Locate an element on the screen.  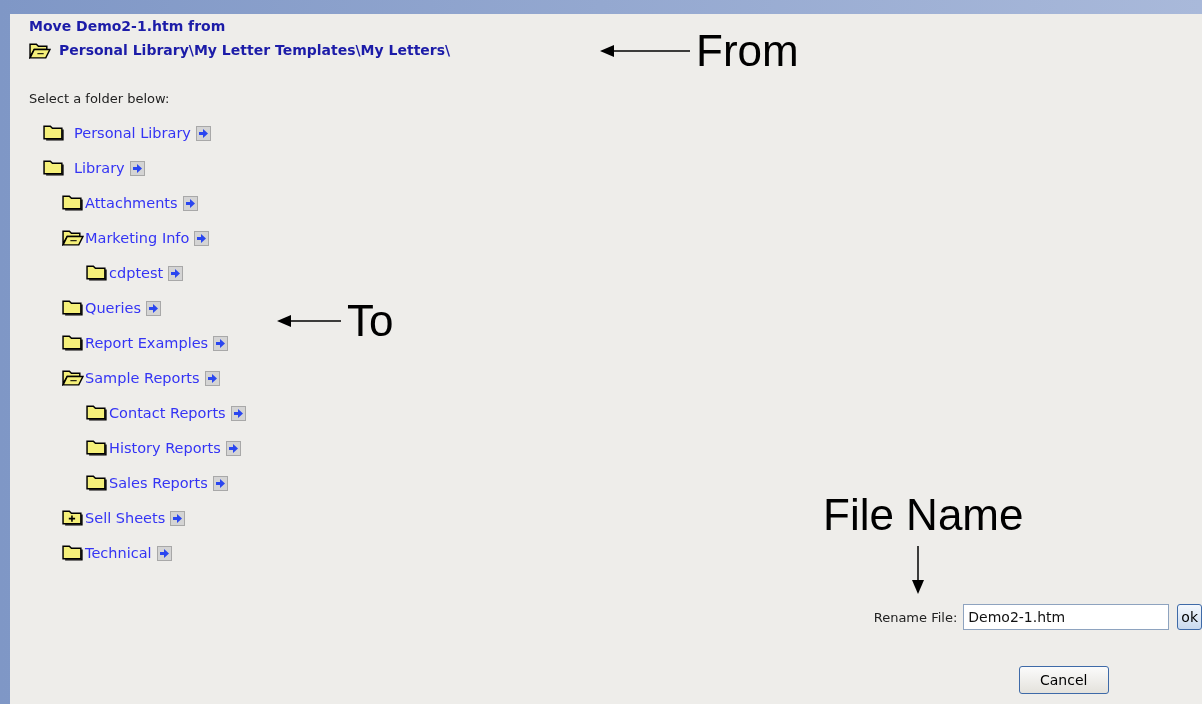
folder-link: Contact Reports is located at coordinates (167, 413).